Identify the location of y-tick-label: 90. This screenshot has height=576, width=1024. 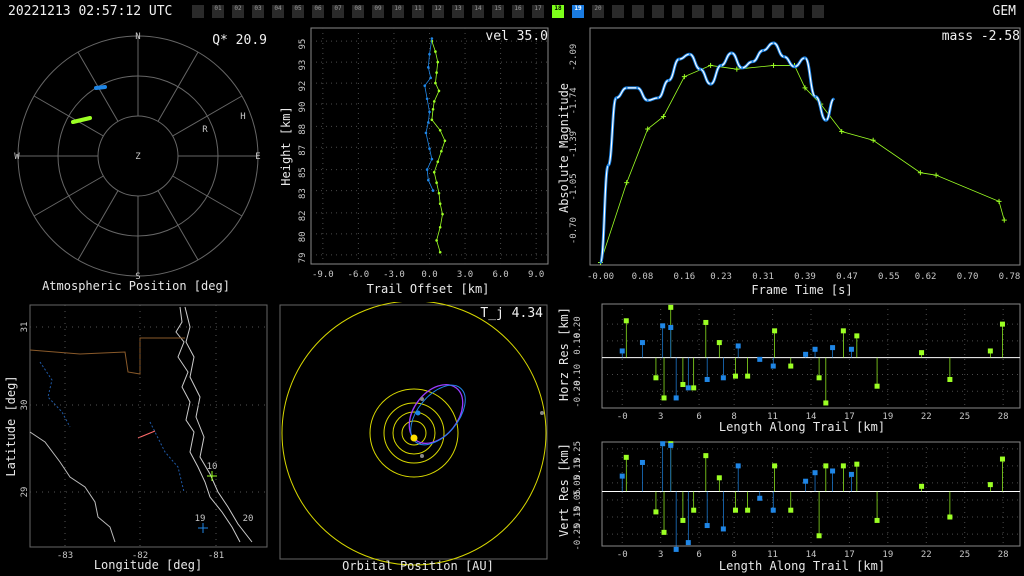
(303, 107).